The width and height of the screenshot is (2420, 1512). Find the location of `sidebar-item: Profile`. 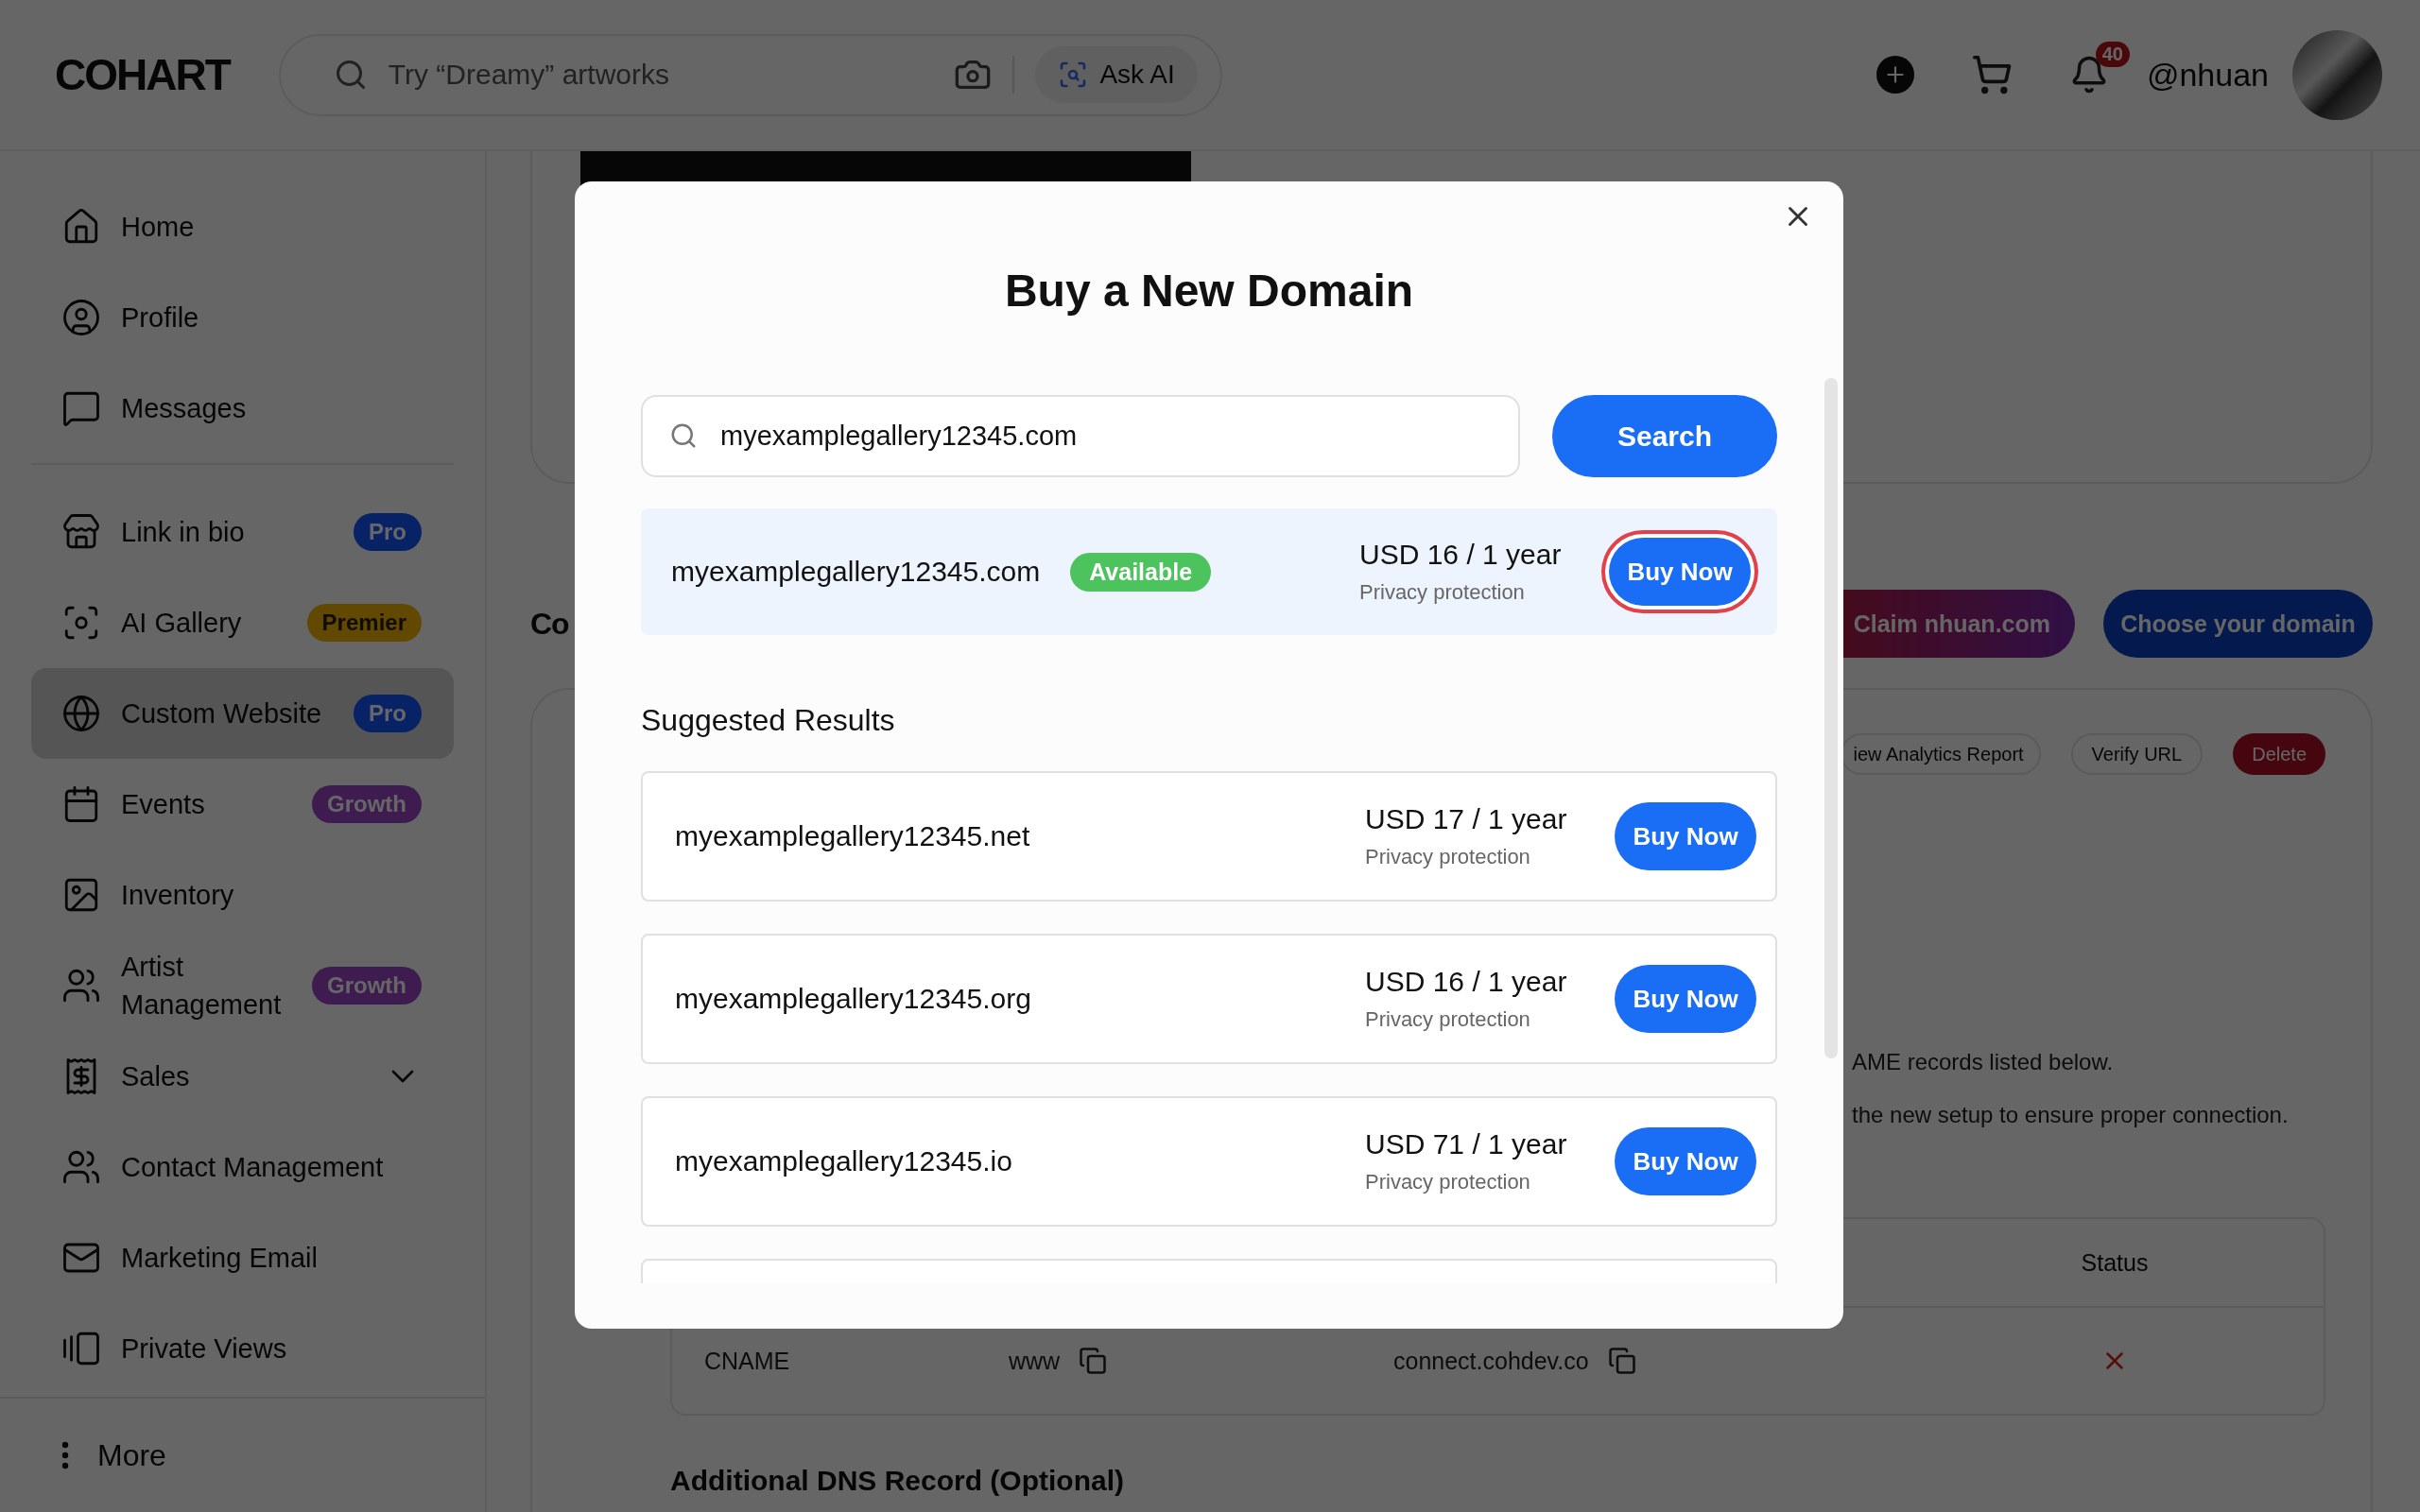

sidebar-item: Profile is located at coordinates (242, 317).